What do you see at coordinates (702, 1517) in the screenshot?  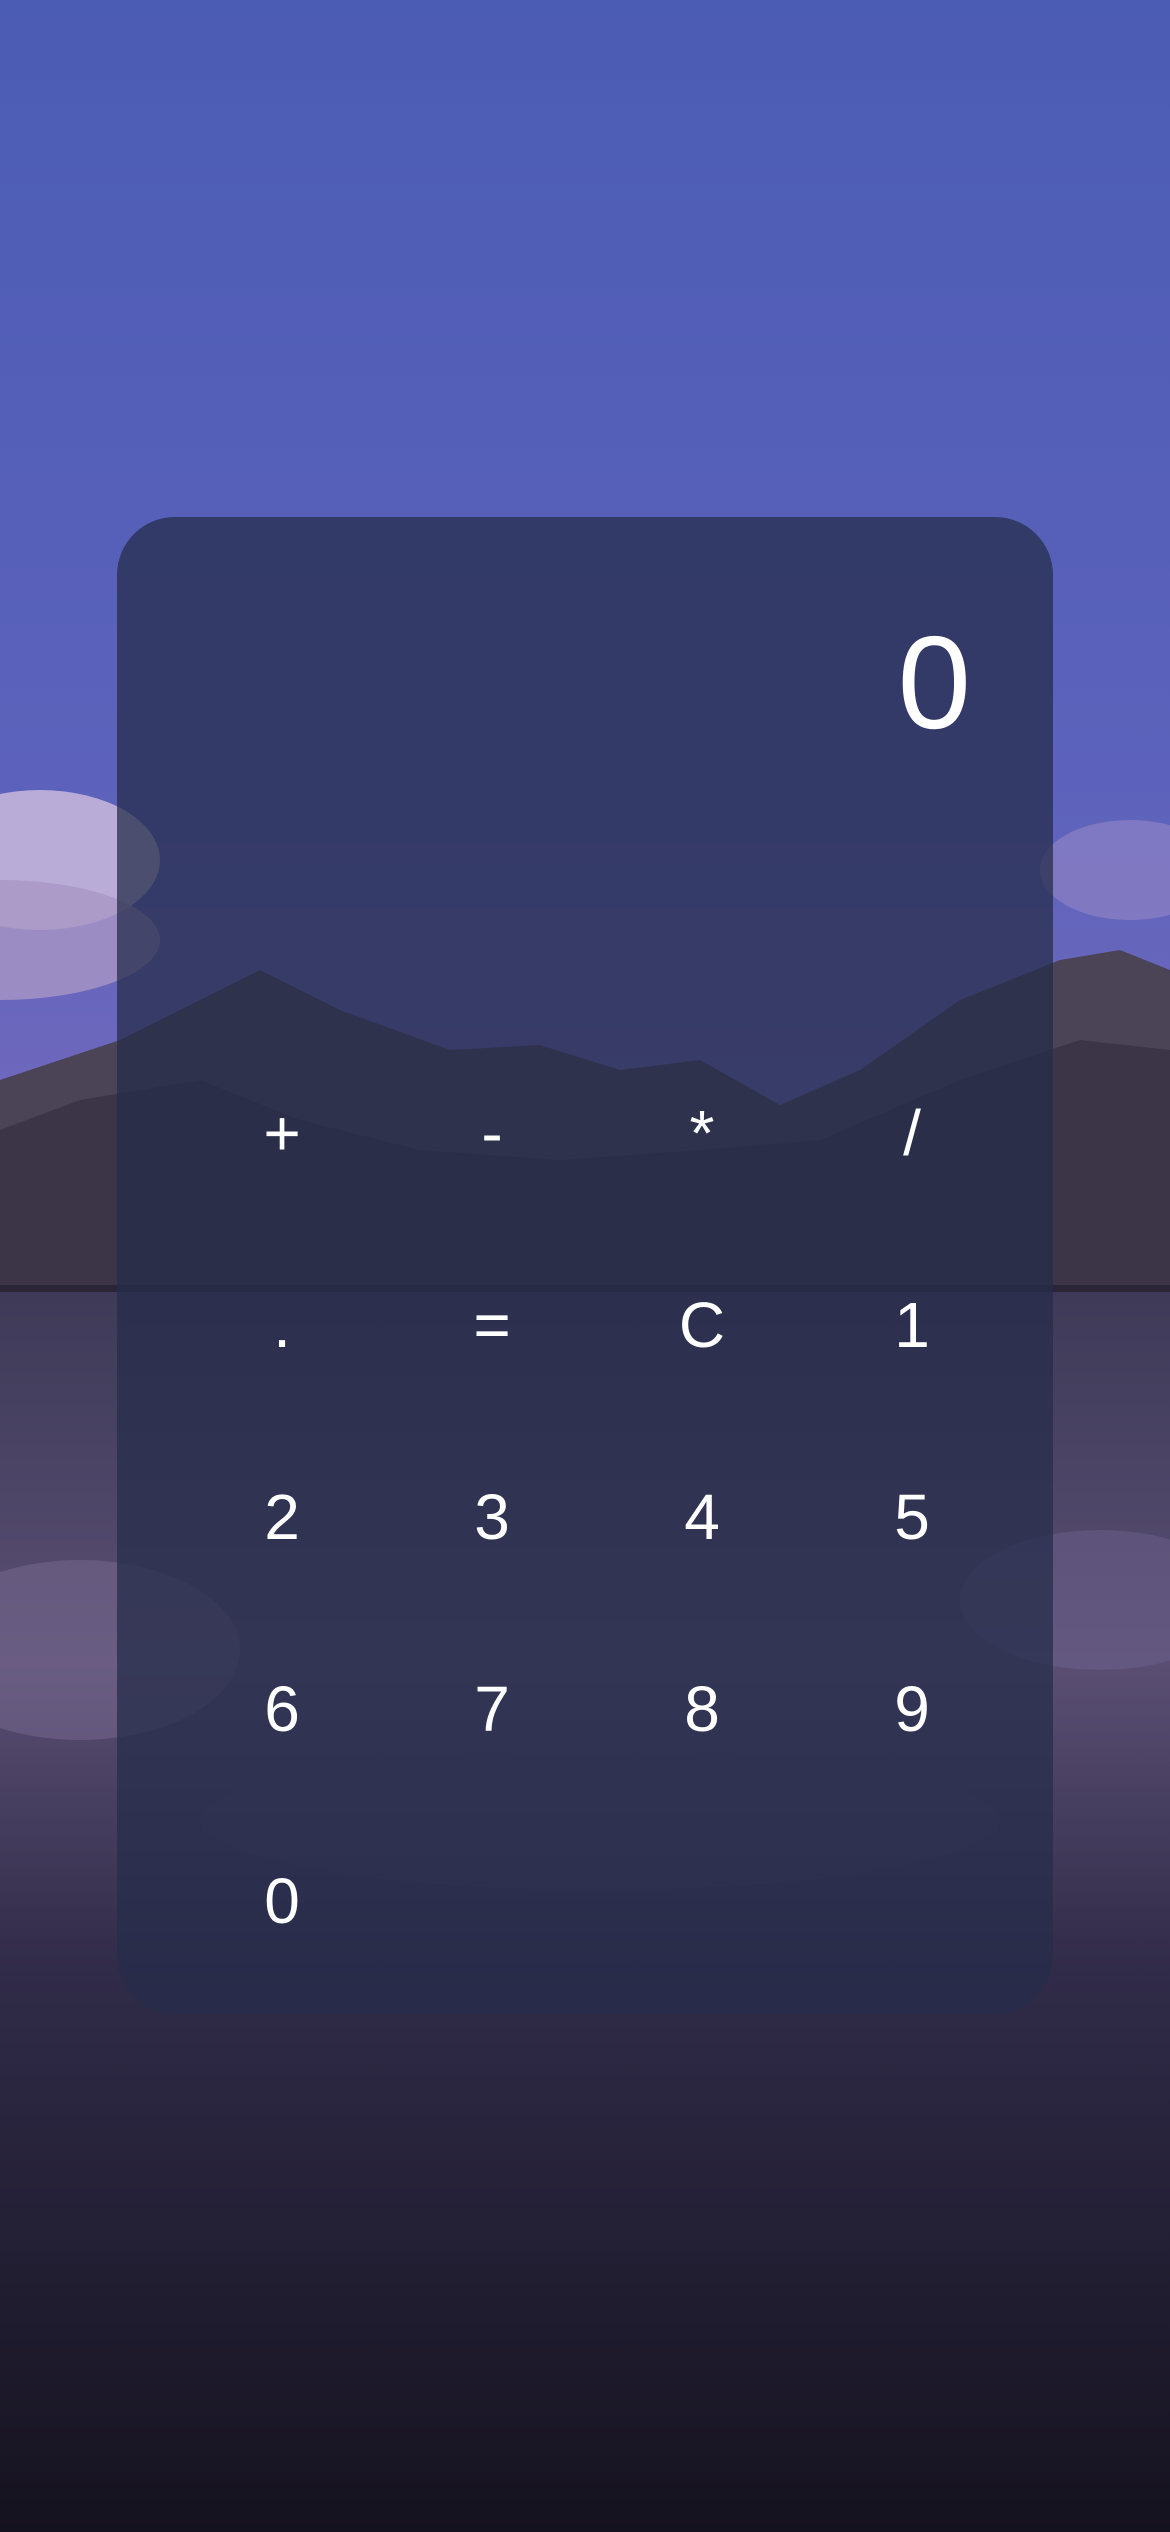 I see `digit-4-button: 4` at bounding box center [702, 1517].